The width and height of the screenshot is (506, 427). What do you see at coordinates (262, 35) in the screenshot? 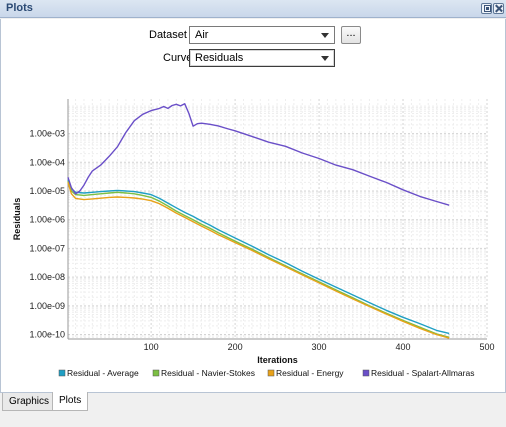
I see `dataset-dropdown: Air` at bounding box center [262, 35].